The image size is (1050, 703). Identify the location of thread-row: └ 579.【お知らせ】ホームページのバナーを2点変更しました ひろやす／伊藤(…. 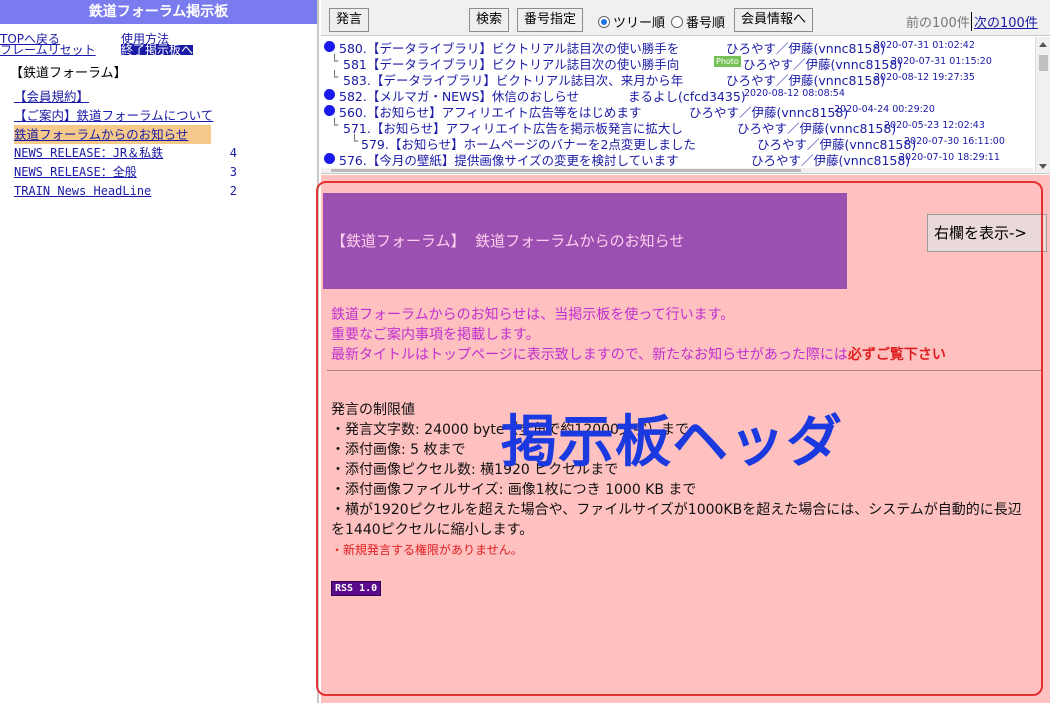
(677, 143).